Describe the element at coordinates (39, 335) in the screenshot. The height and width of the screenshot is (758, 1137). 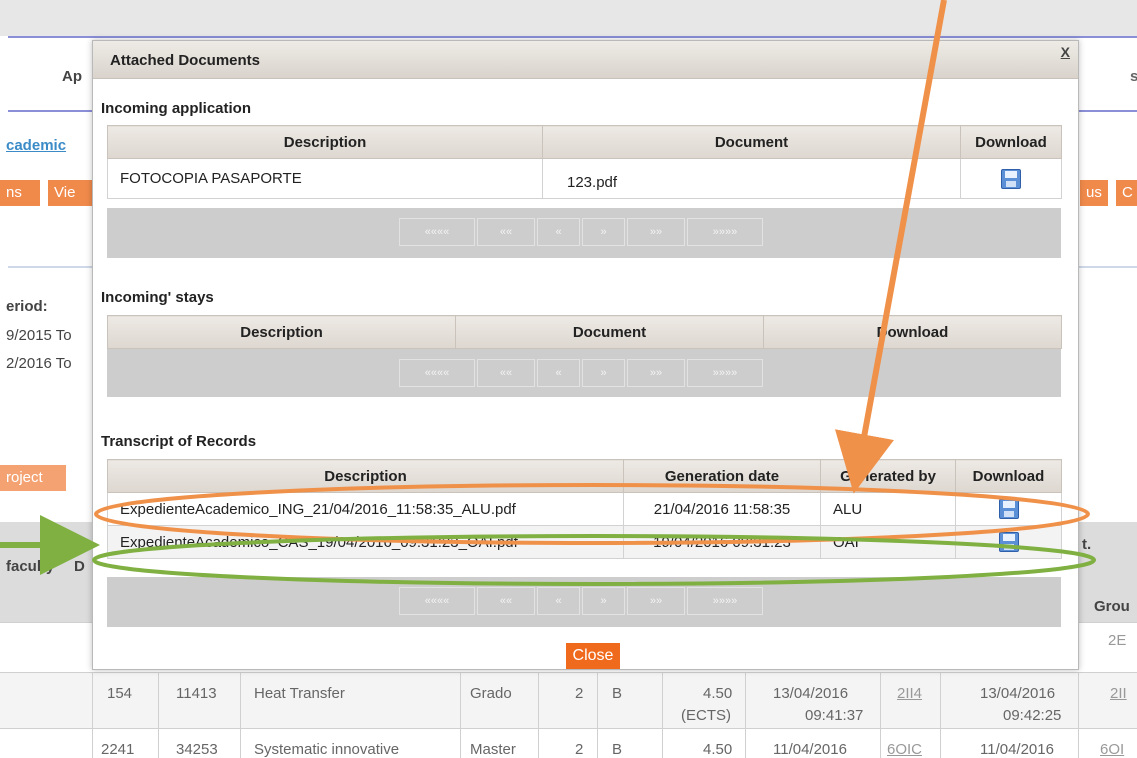
I see `period-line: 9/2015 To` at that location.